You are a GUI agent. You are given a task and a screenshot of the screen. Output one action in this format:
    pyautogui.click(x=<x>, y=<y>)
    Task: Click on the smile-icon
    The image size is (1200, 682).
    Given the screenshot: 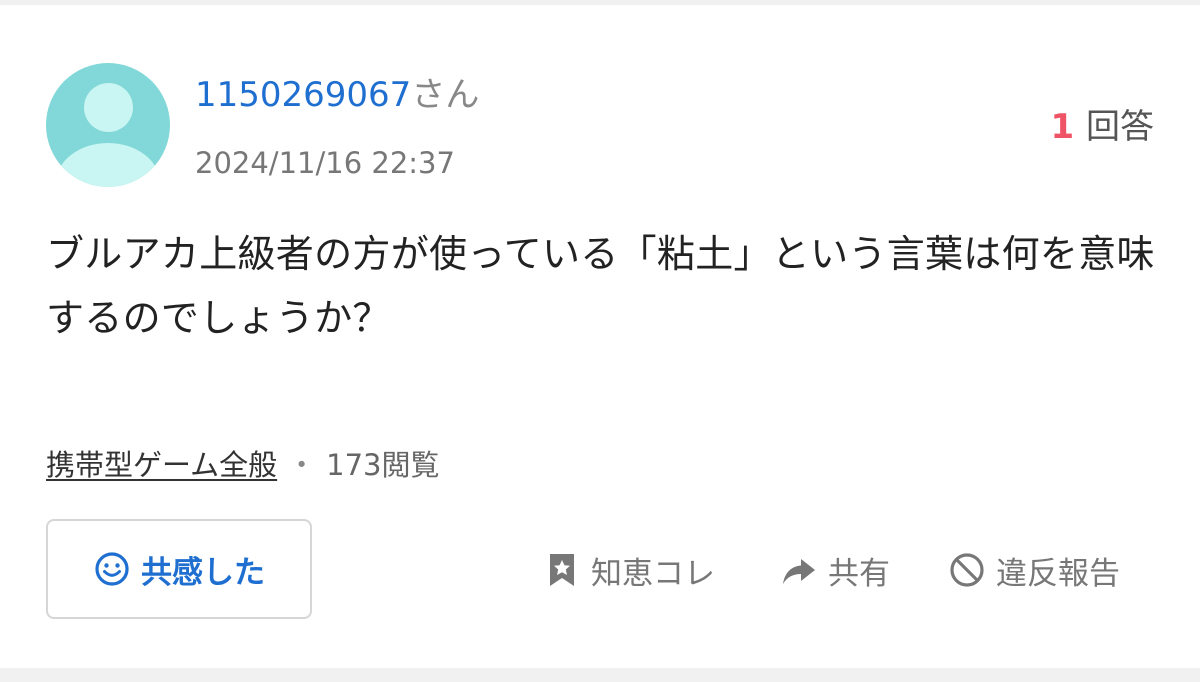 What is the action you would take?
    pyautogui.click(x=112, y=569)
    